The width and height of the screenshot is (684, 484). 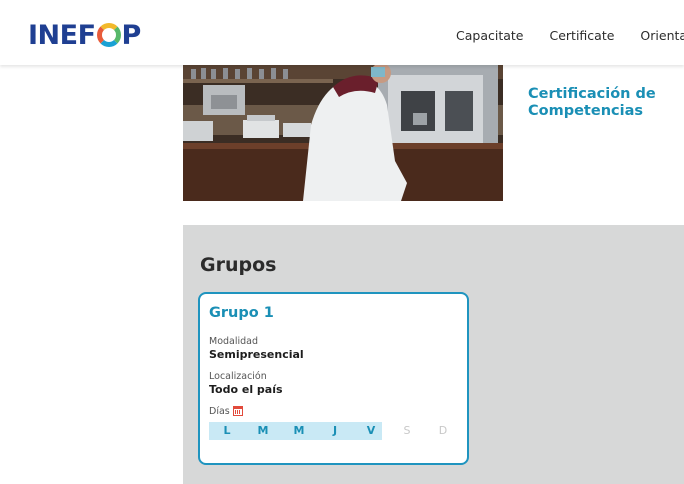 What do you see at coordinates (256, 354) in the screenshot?
I see `modalidad-value: Semipresencial` at bounding box center [256, 354].